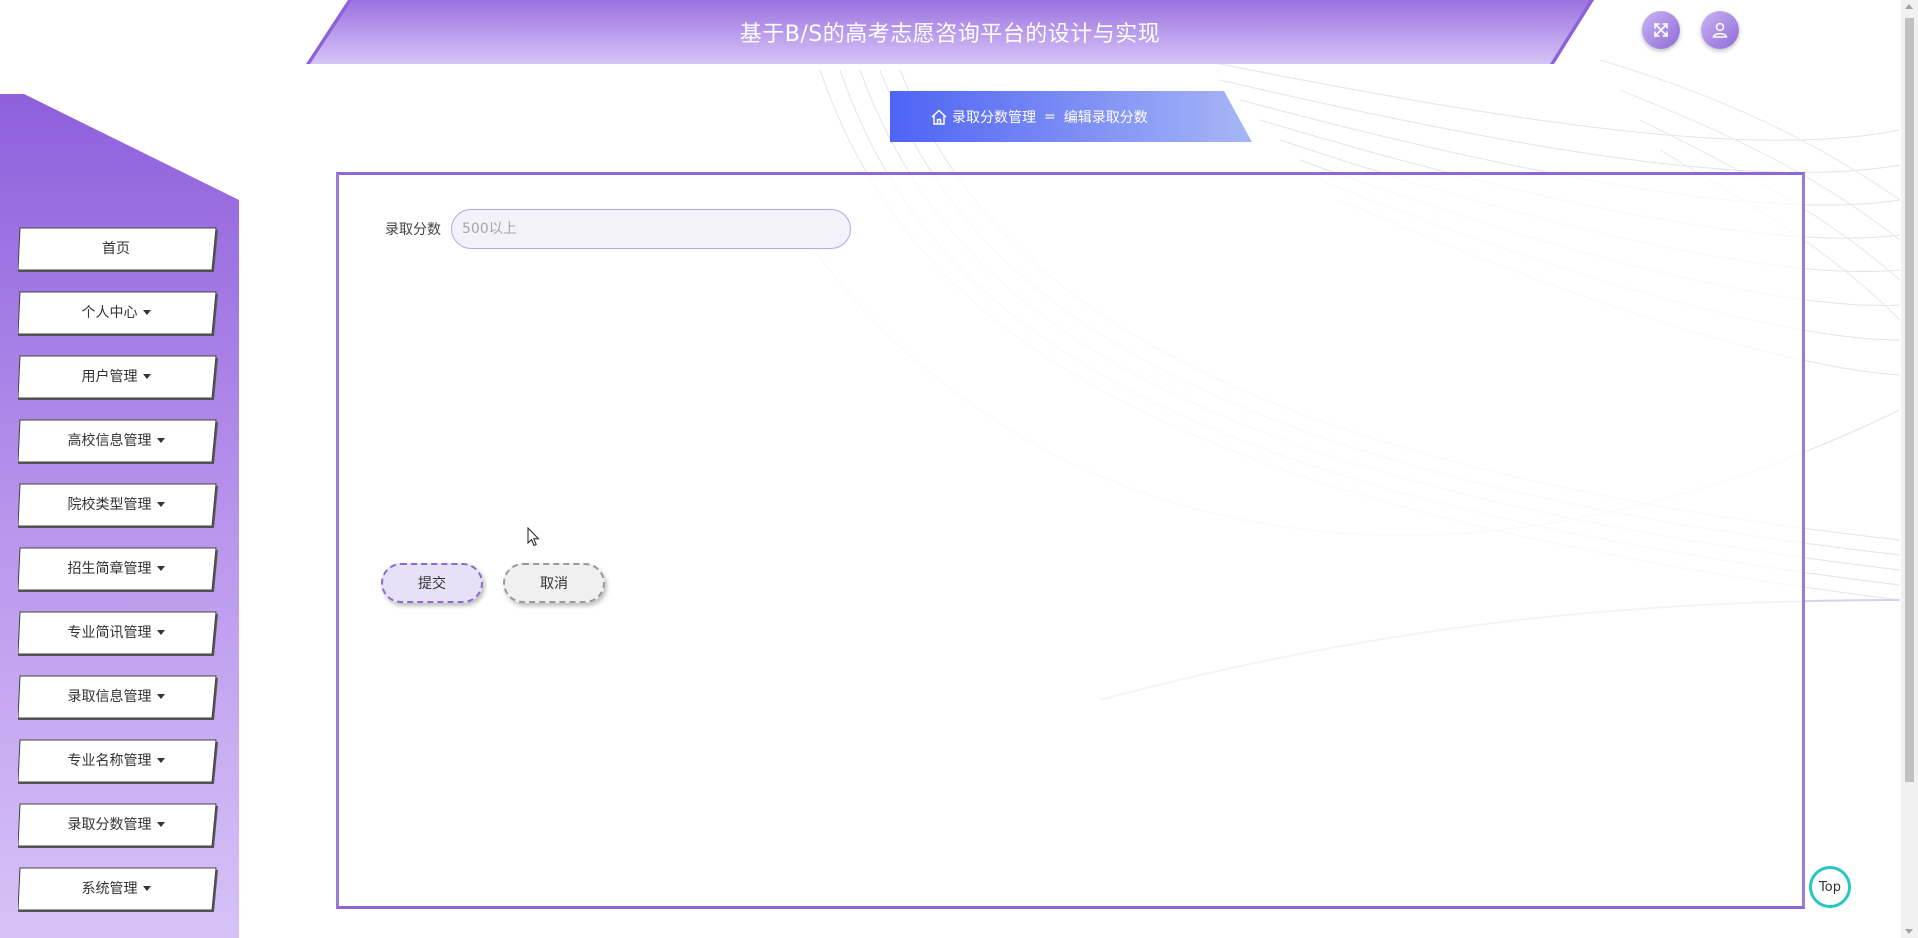 The width and height of the screenshot is (1918, 938). I want to click on sidebar-item-label: 专业名称管理, so click(109, 761).